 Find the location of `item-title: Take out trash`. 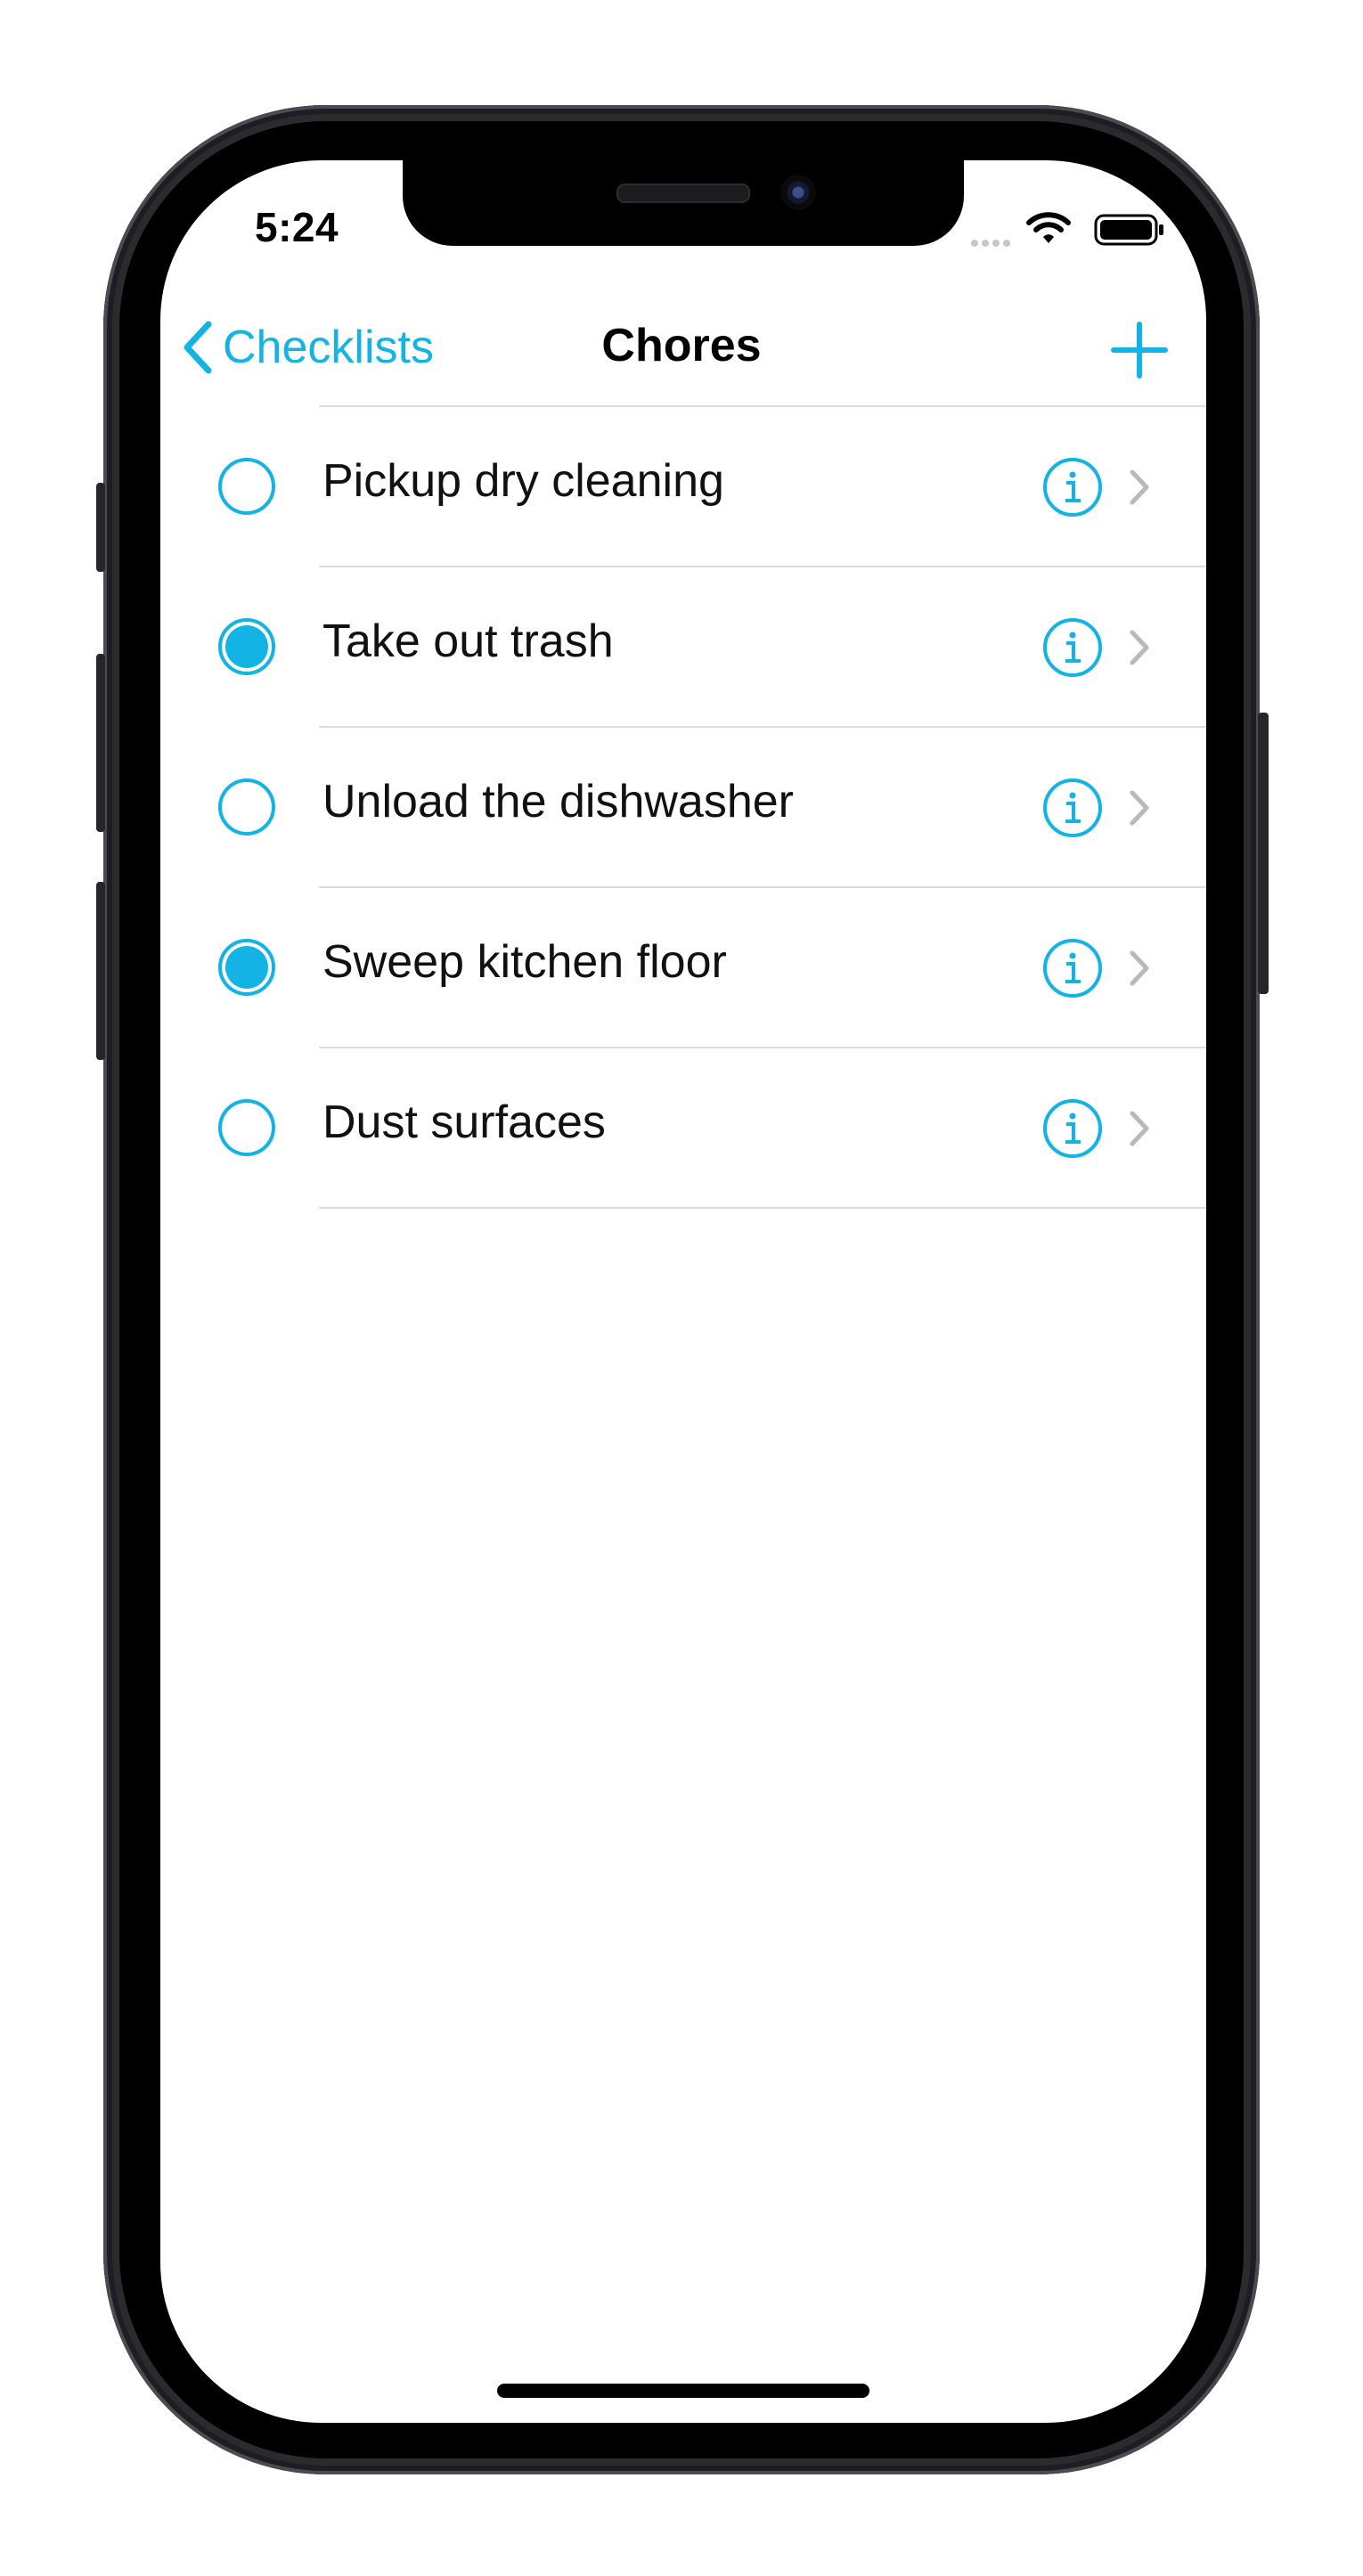

item-title: Take out trash is located at coordinates (468, 641).